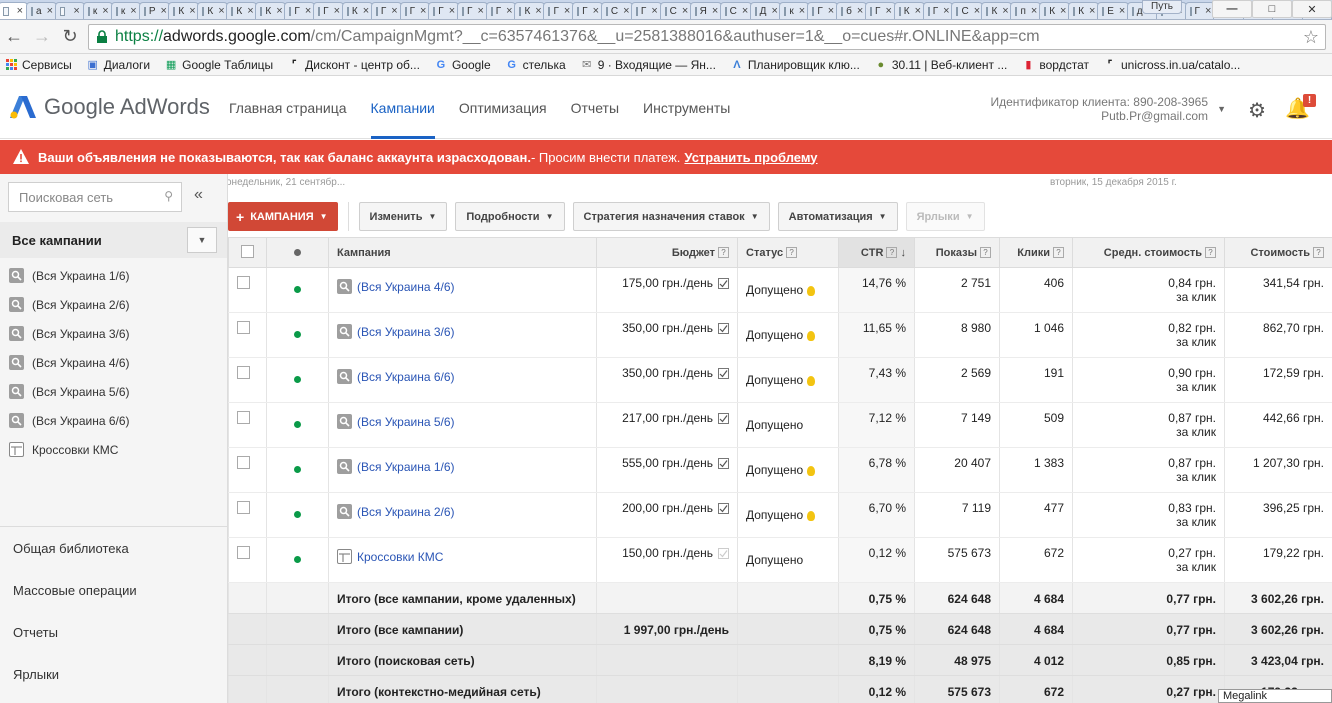  I want to click on automation-button: Автоматизация ▼, so click(837, 216).